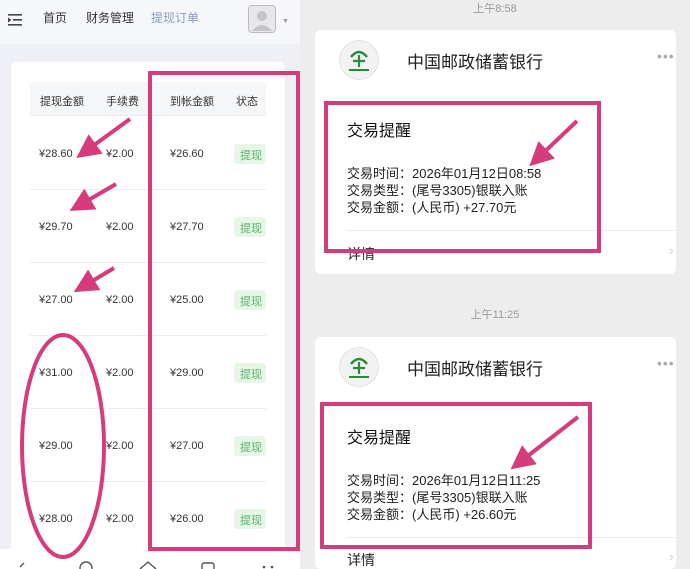 This screenshot has width=690, height=569. I want to click on col-received-amount: 到帐金额, so click(192, 102).